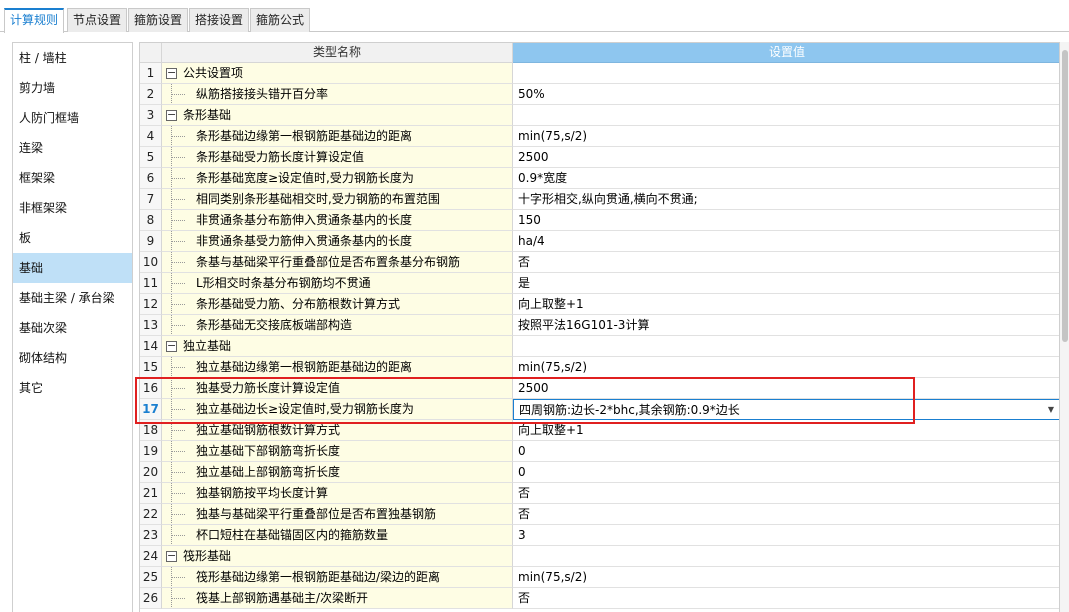 The image size is (1069, 612). I want to click on setting-value-cell: ha/4, so click(786, 241).